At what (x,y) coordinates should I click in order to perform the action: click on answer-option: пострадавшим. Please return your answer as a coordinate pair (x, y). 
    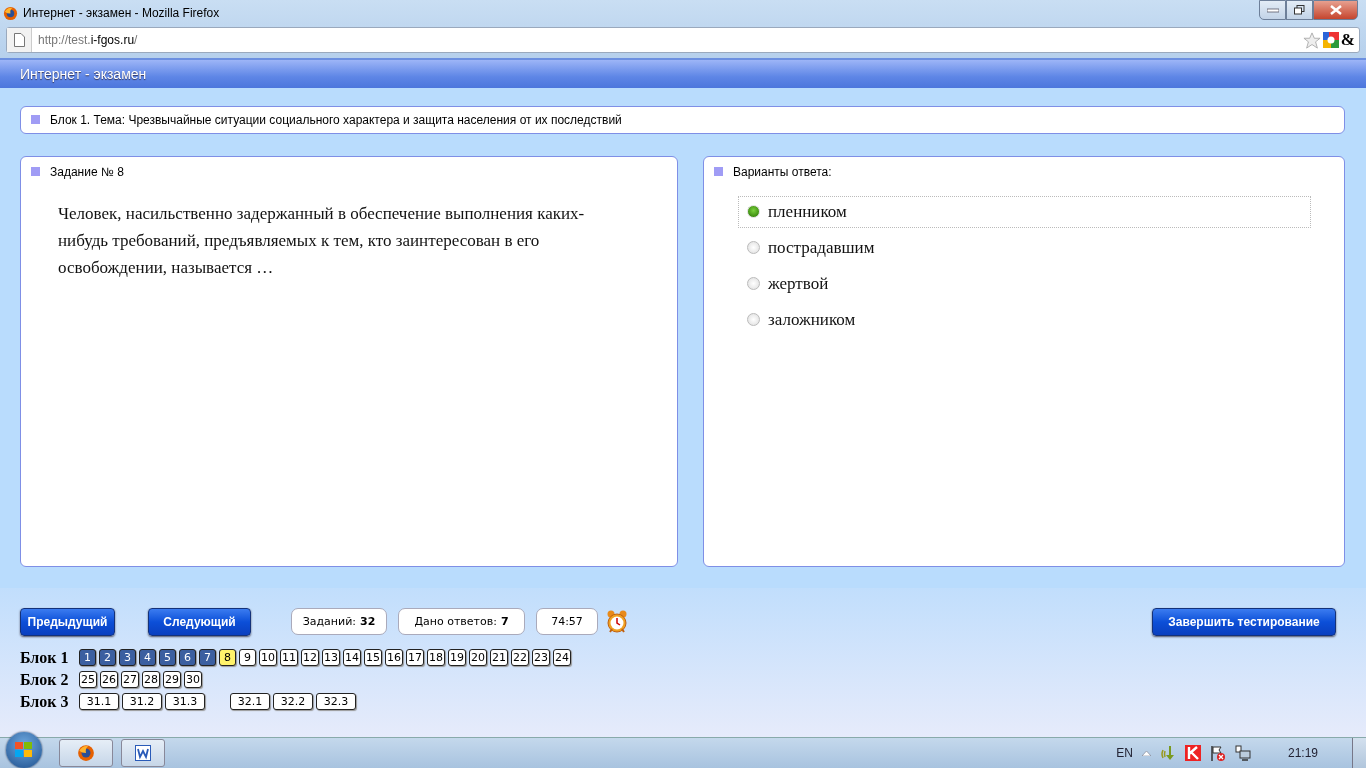
    Looking at the image, I should click on (1024, 247).